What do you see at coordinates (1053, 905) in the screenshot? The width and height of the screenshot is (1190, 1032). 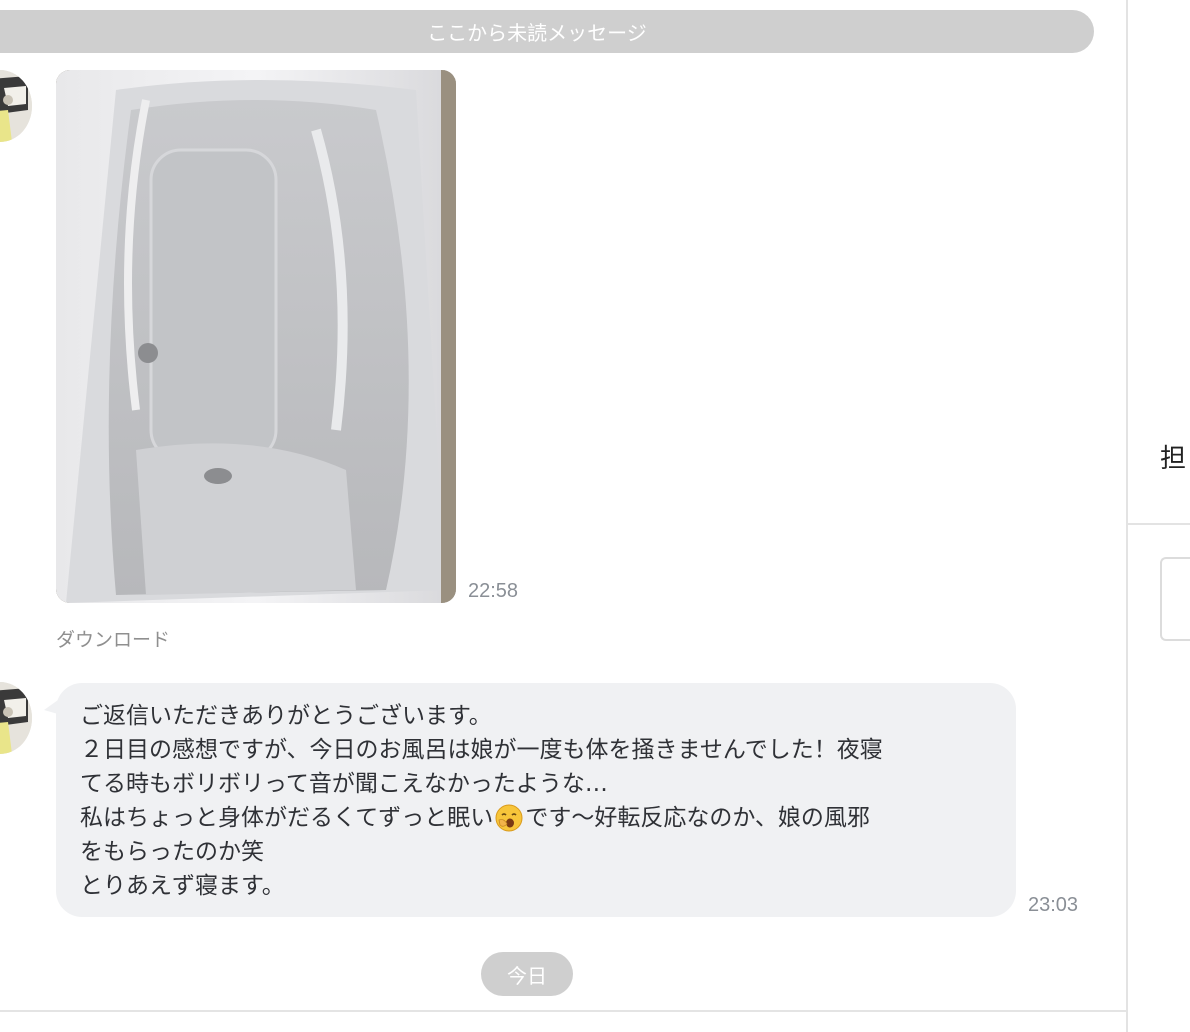 I see `message-time: 23:03` at bounding box center [1053, 905].